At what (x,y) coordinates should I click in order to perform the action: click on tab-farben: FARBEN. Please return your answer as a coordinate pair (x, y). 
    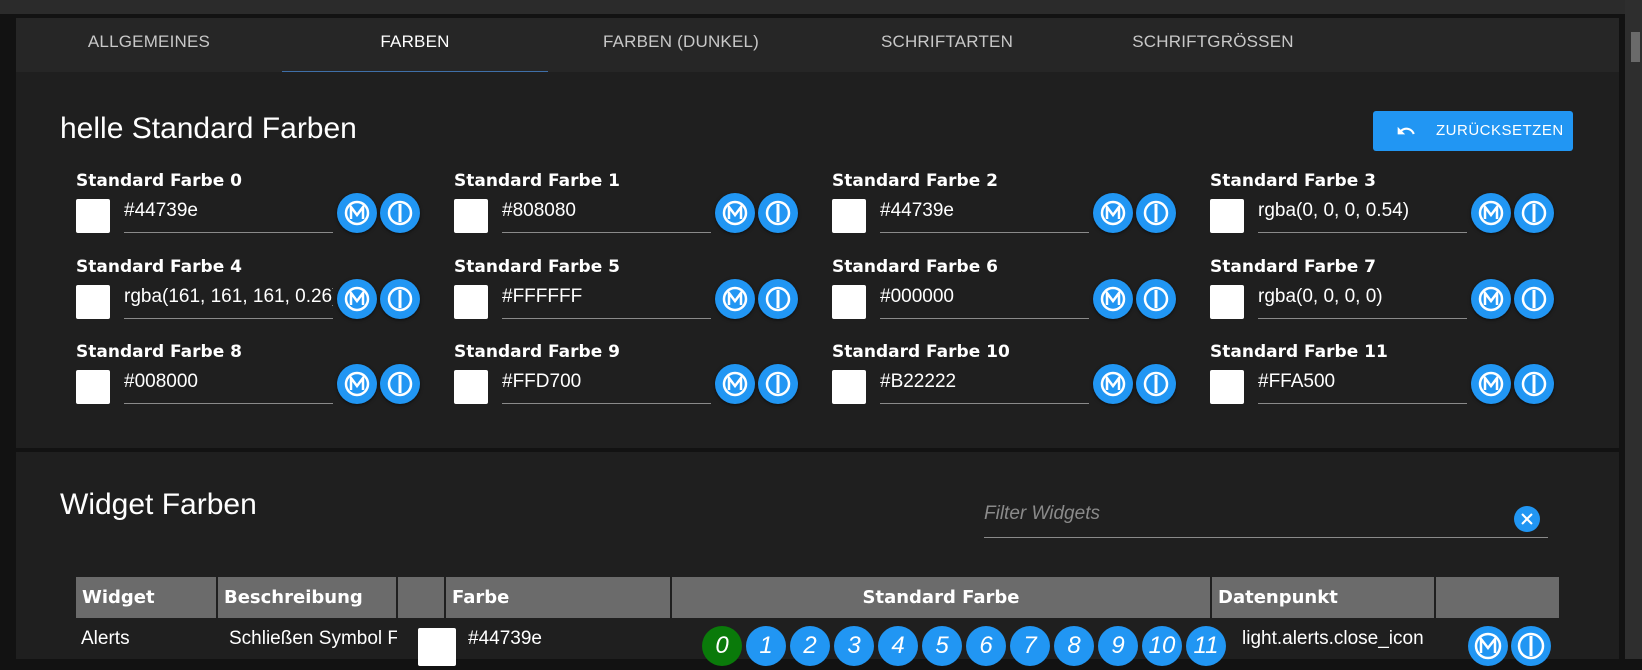
    Looking at the image, I should click on (415, 45).